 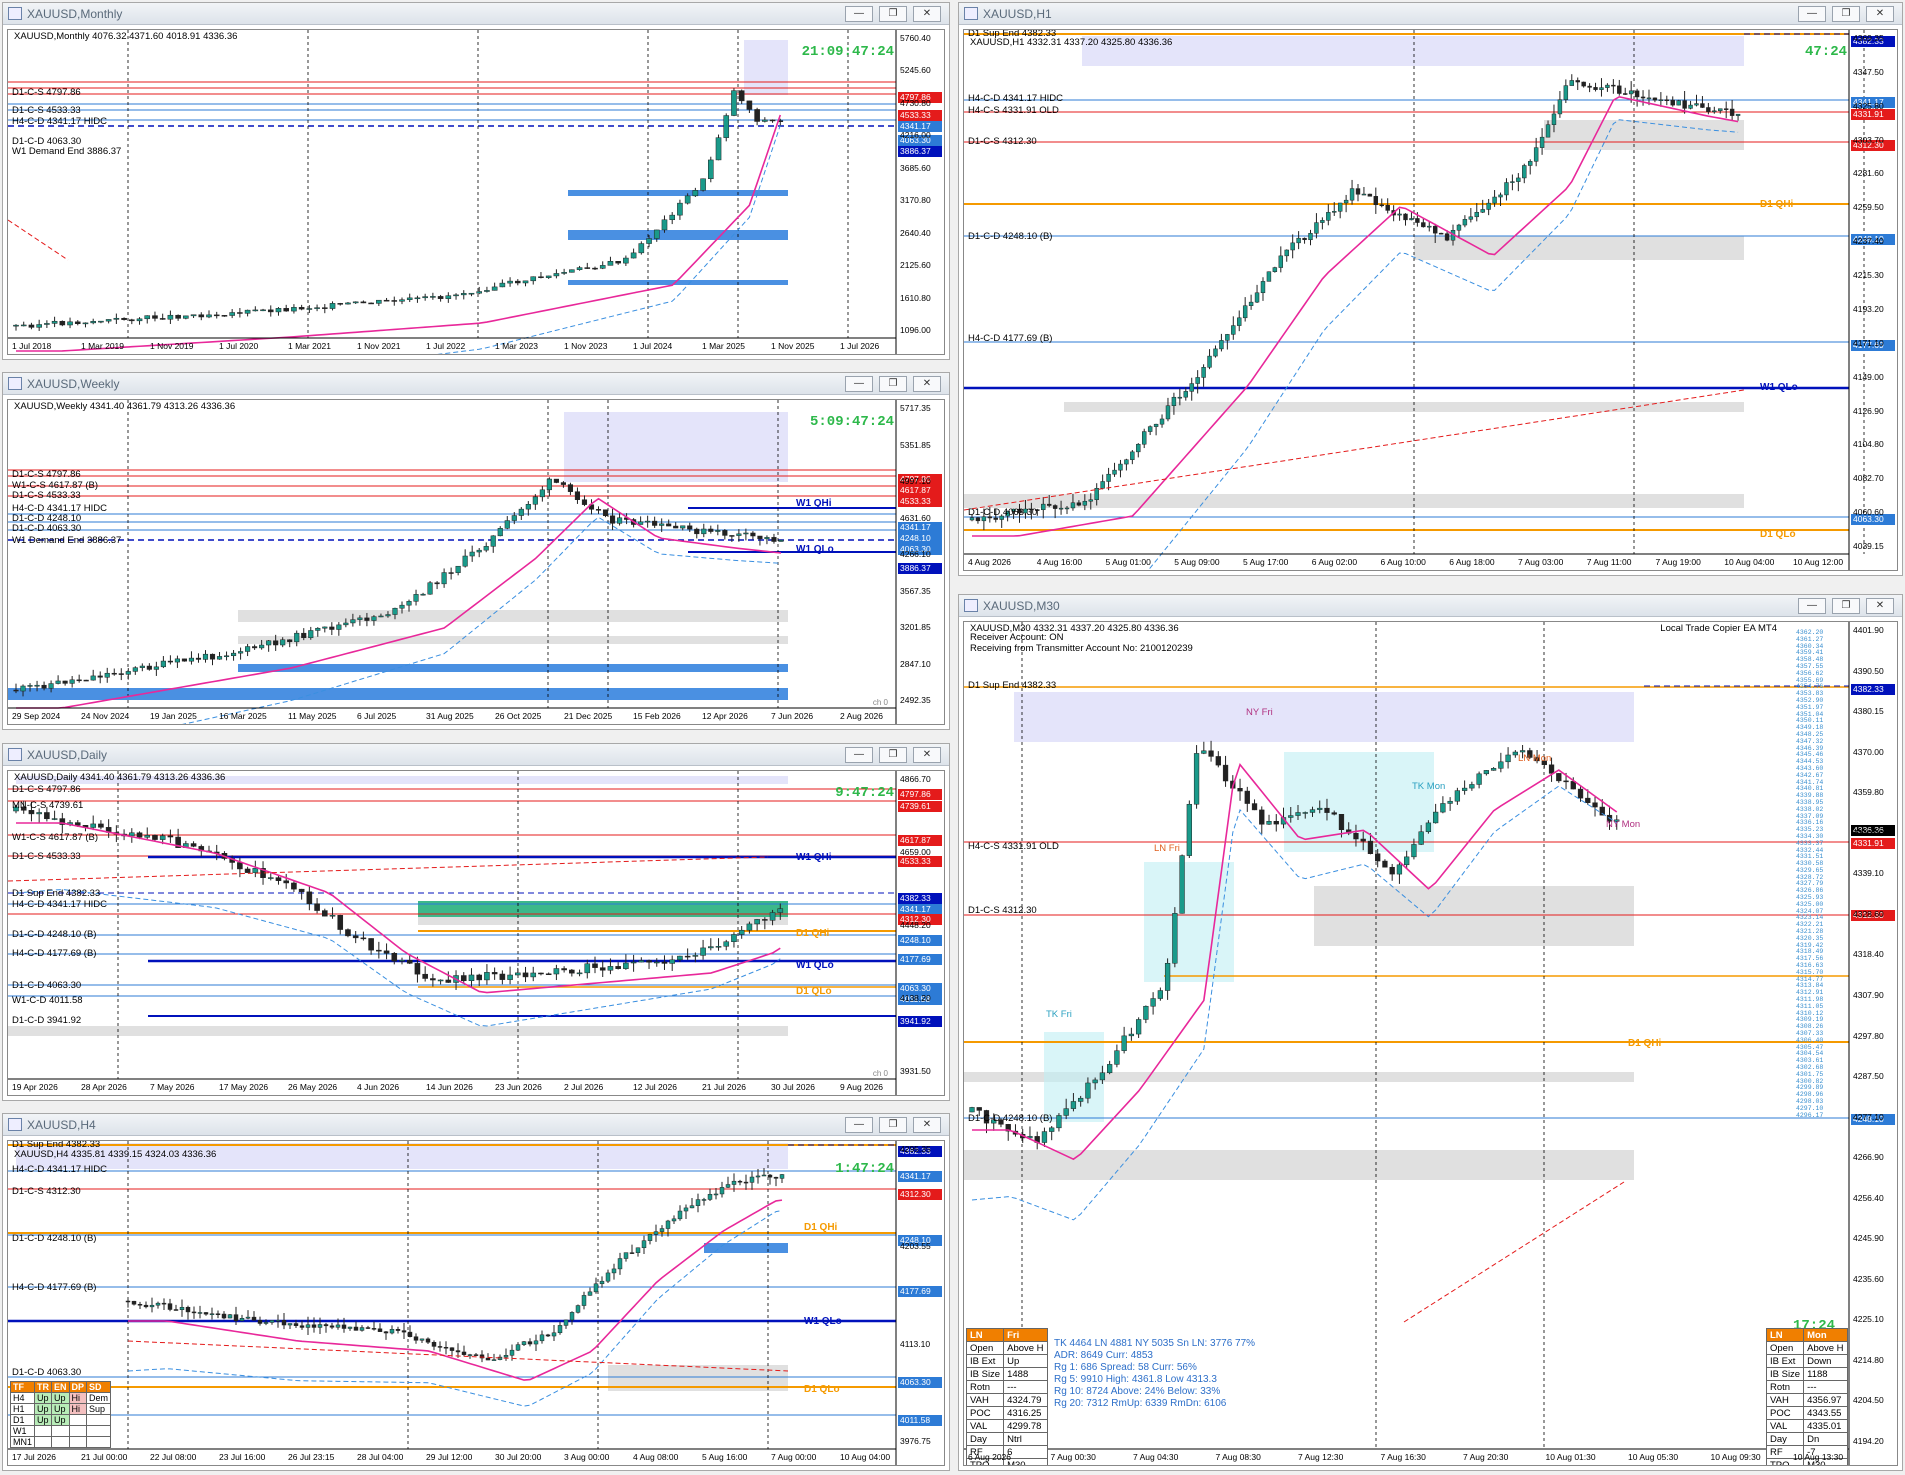 I want to click on time-tick: 4 Aug 08:00, so click(x=656, y=1457).